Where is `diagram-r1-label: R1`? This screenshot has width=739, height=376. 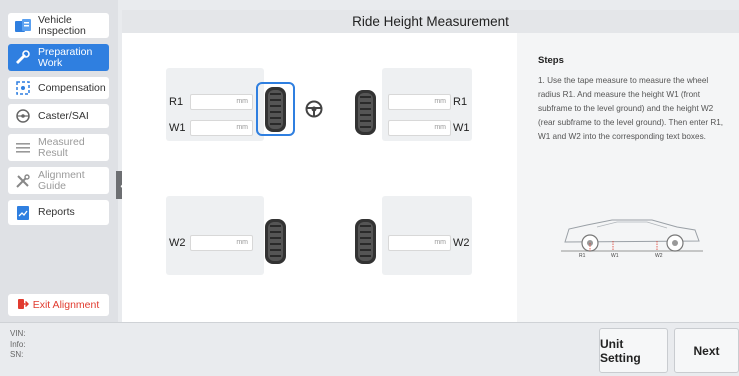 diagram-r1-label: R1 is located at coordinates (582, 255).